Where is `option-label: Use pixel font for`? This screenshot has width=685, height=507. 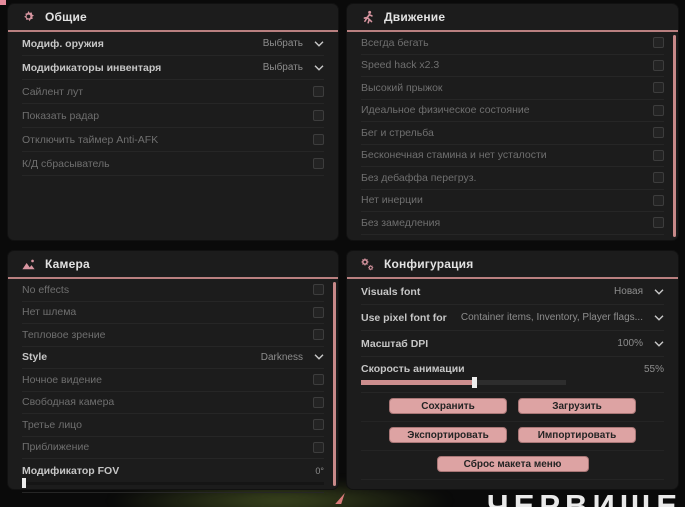 option-label: Use pixel font for is located at coordinates (404, 317).